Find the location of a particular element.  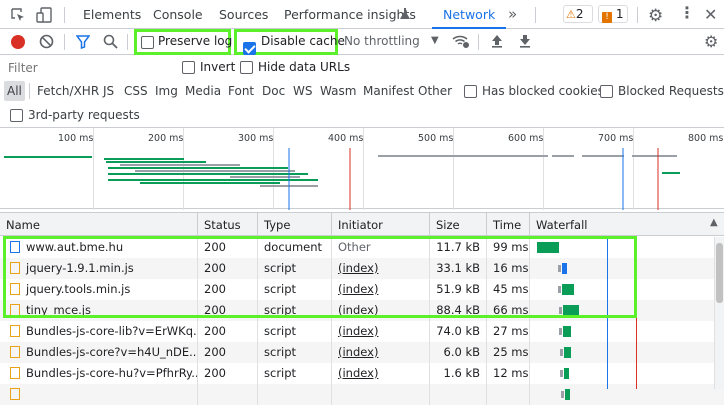

sort-ascending-icon: ▲ is located at coordinates (714, 222).